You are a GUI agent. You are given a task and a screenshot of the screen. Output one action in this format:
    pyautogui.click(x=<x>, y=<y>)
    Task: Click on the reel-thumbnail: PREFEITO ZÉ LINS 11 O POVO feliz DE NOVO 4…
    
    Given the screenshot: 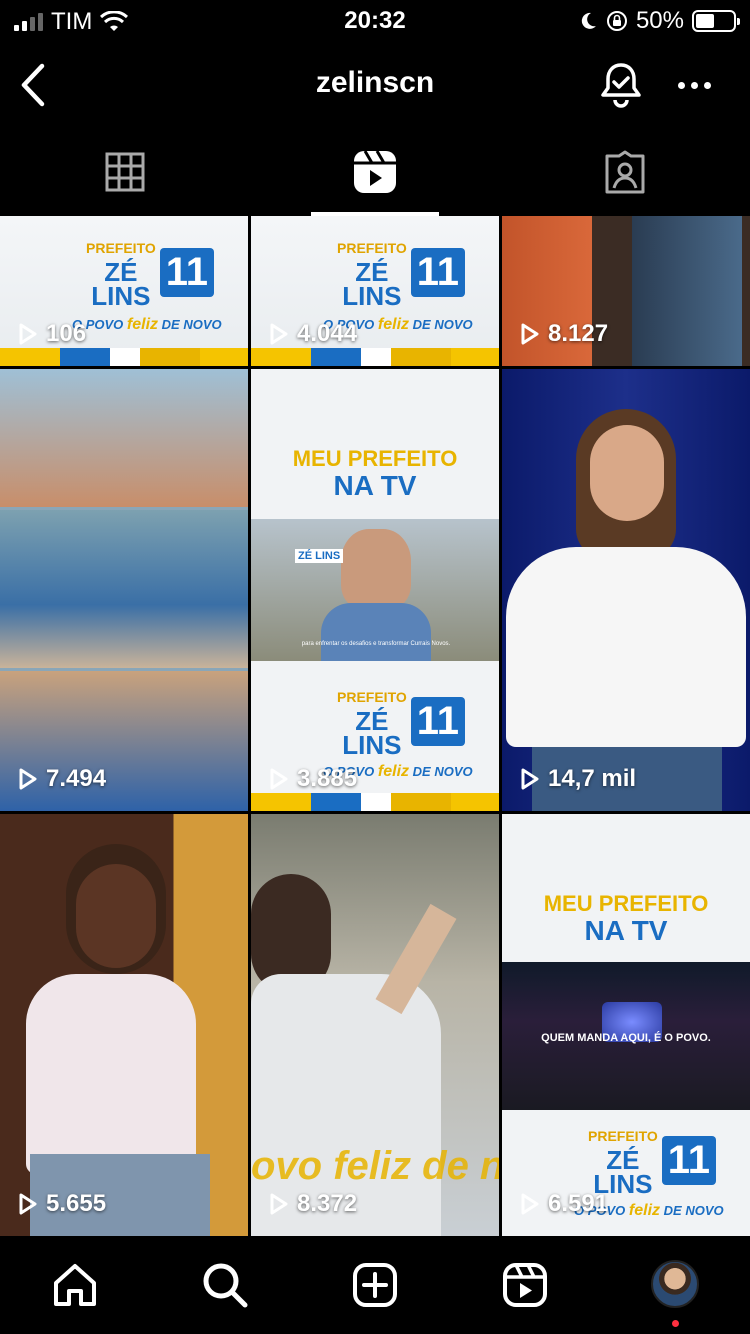 What is the action you would take?
    pyautogui.click(x=375, y=291)
    